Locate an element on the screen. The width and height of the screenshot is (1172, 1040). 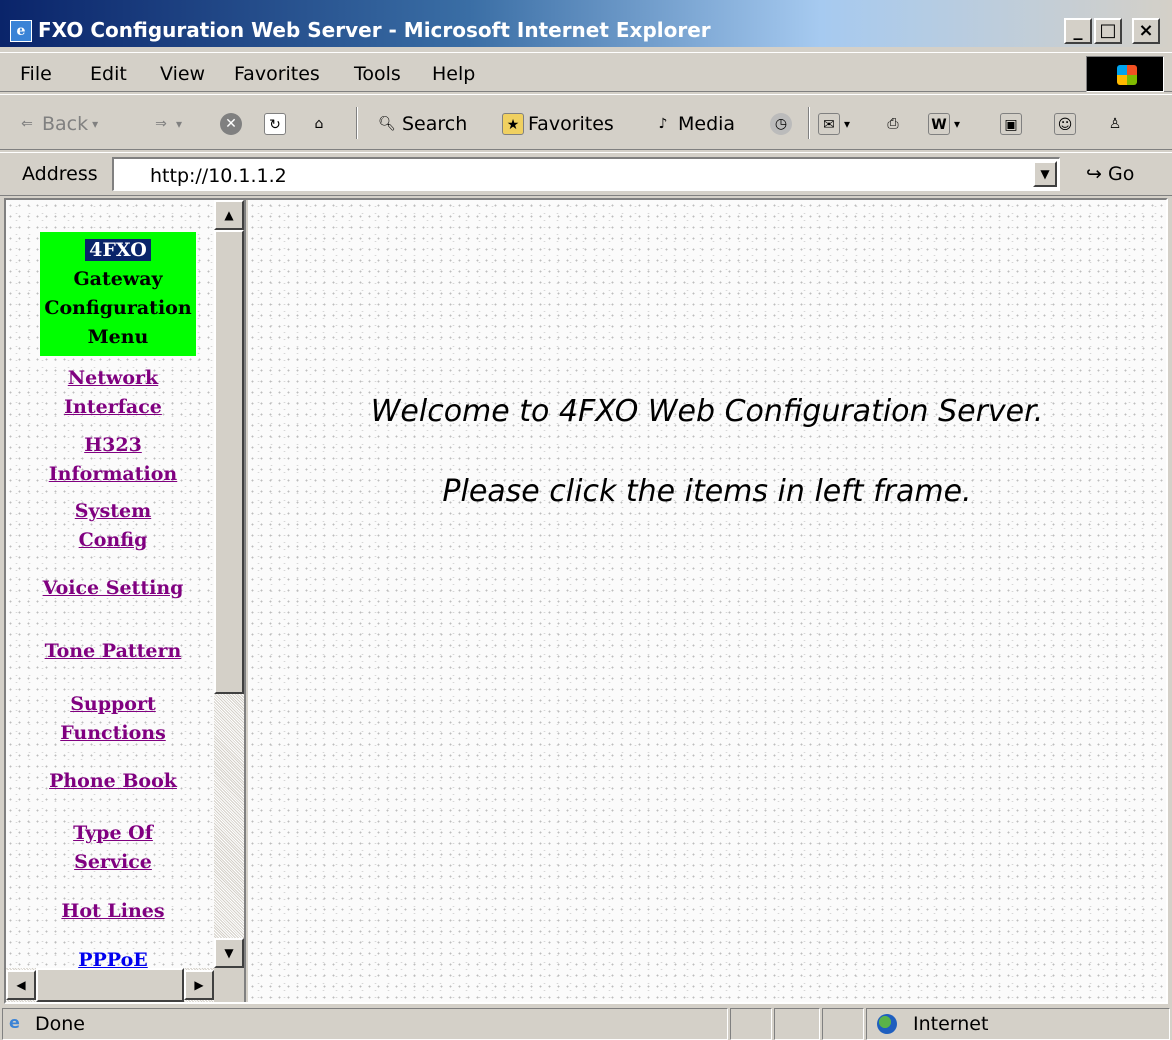
forward-button: ⇒ ▾ is located at coordinates (166, 124).